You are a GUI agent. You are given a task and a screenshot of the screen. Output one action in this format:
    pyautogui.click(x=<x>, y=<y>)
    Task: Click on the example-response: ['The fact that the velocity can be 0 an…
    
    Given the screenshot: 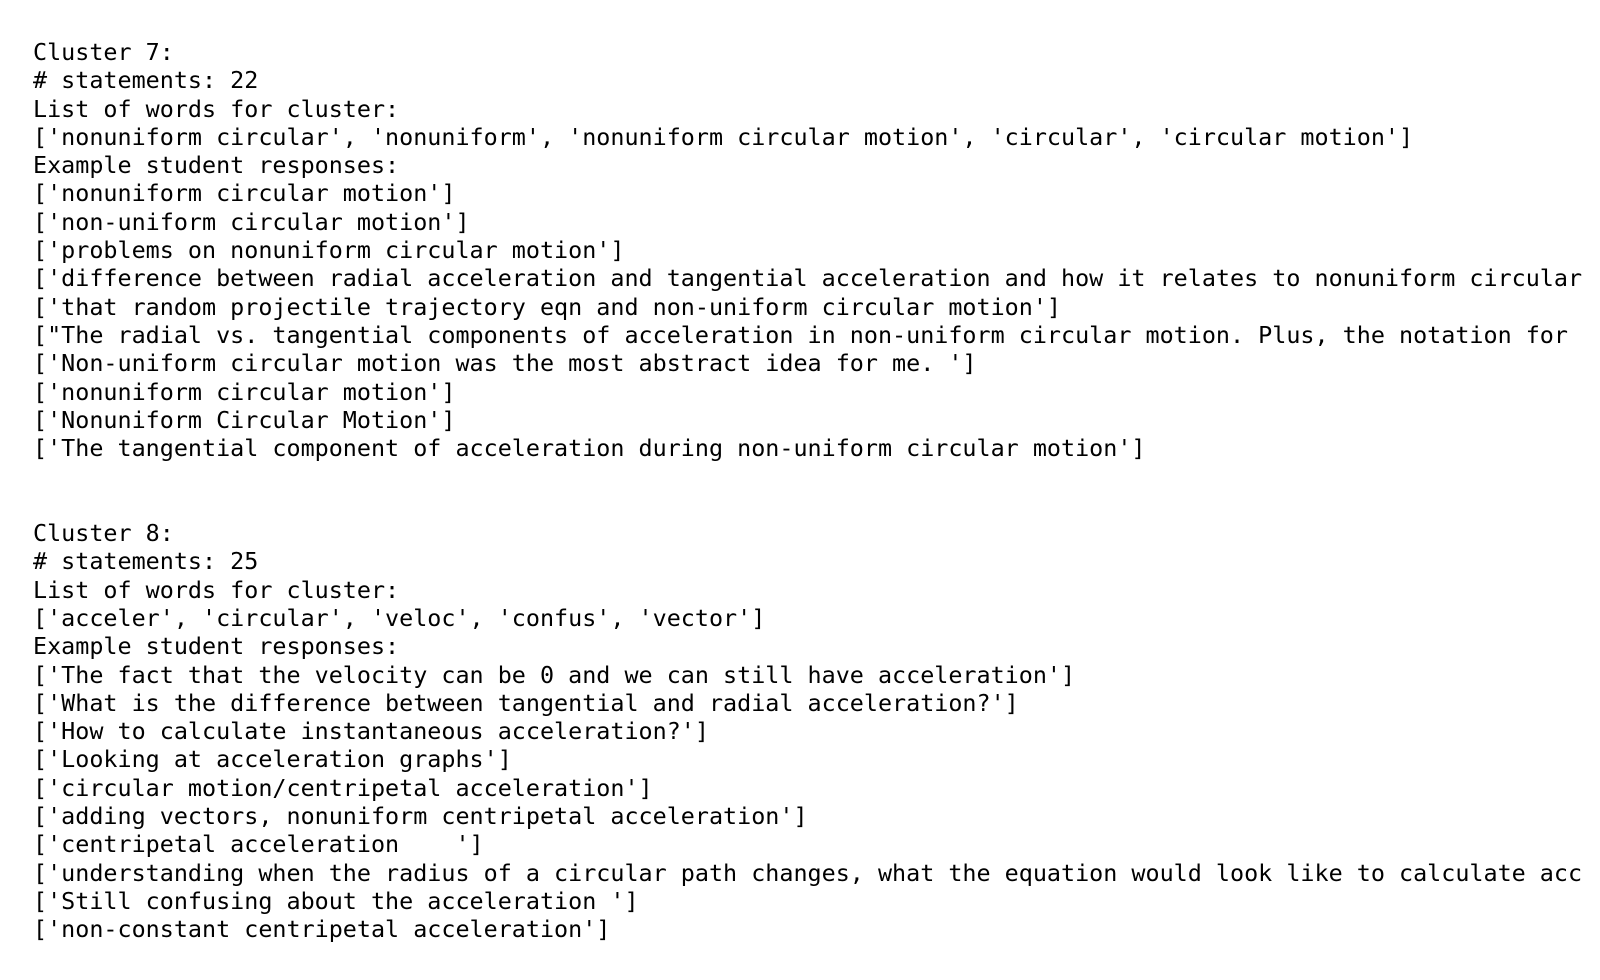 What is the action you would take?
    pyautogui.click(x=554, y=674)
    